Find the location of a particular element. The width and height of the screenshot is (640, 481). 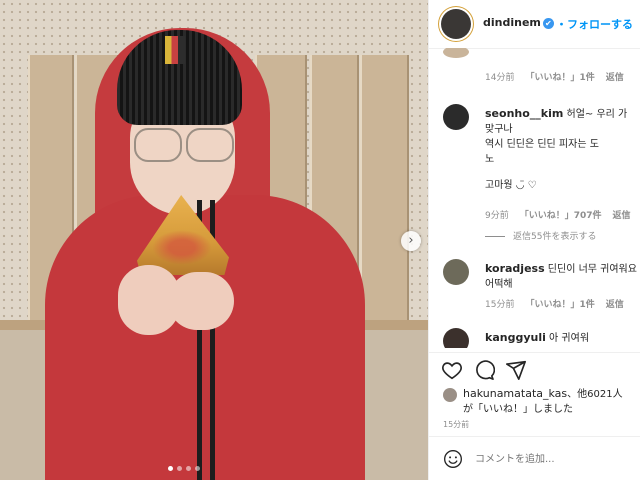

comment-icon is located at coordinates (484, 370).